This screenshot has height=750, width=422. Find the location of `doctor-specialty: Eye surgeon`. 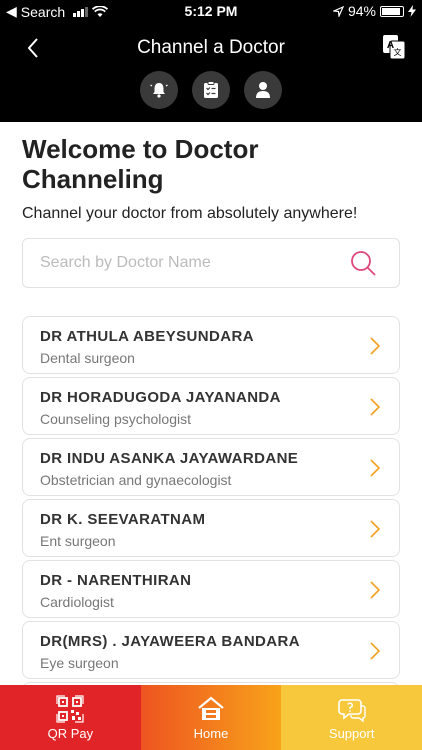

doctor-specialty: Eye surgeon is located at coordinates (79, 663).